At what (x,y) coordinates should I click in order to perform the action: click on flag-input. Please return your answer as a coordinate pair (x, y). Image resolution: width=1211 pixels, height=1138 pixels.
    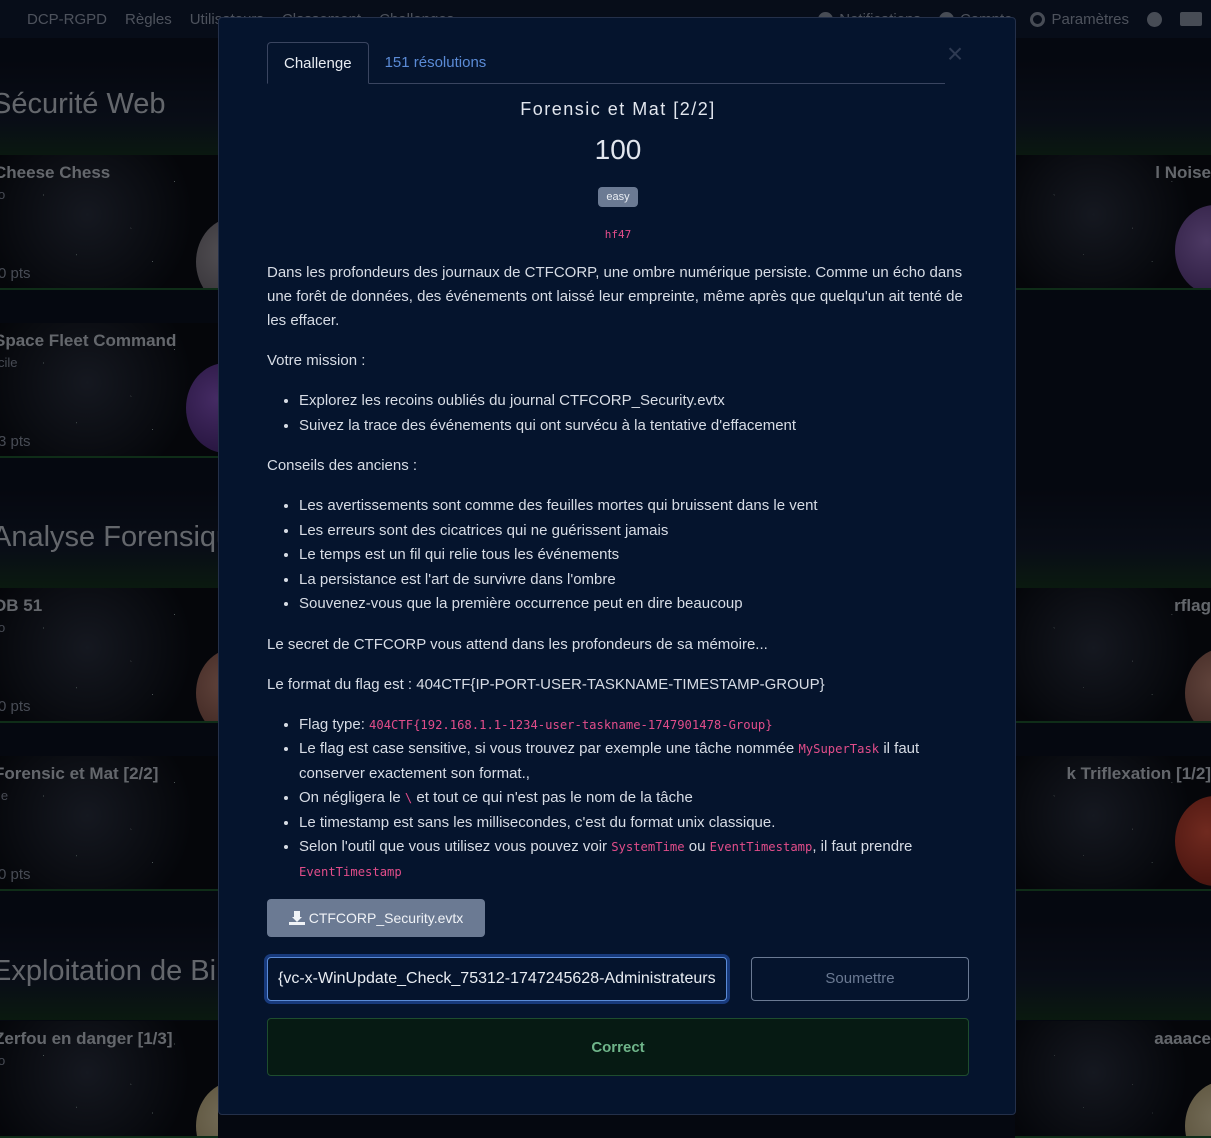
    Looking at the image, I should click on (497, 979).